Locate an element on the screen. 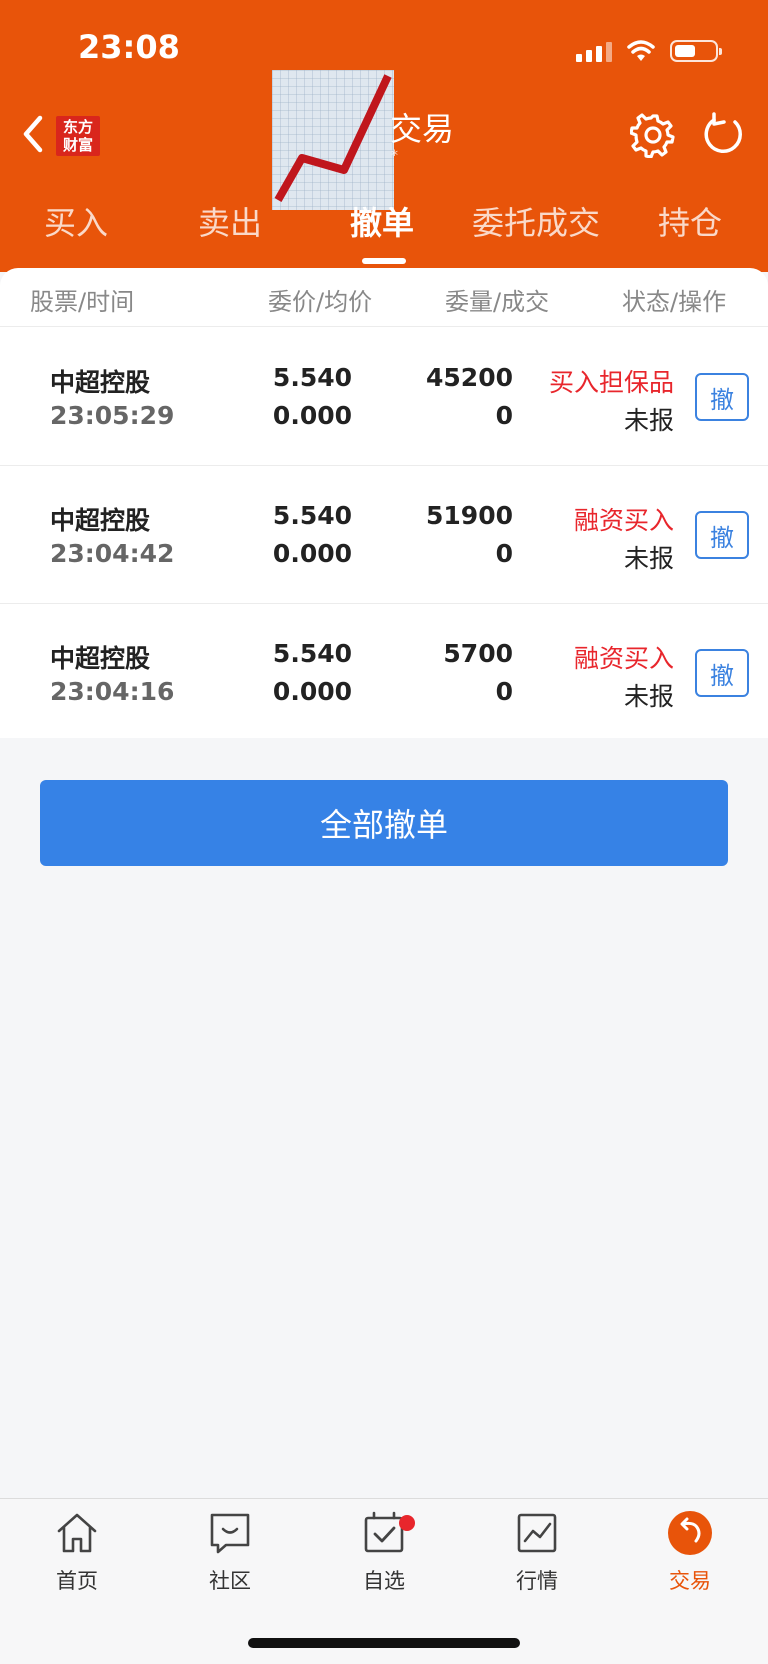 The image size is (768, 1664). notification-badge is located at coordinates (407, 1523).